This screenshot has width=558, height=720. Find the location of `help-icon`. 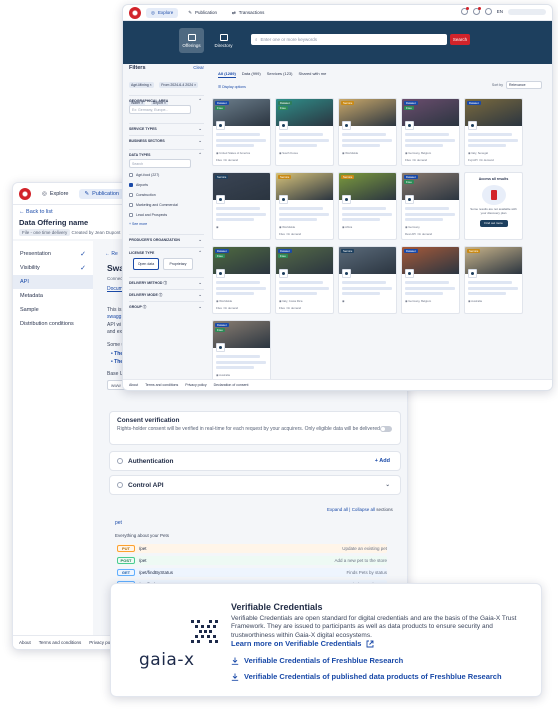

help-icon is located at coordinates (488, 11).